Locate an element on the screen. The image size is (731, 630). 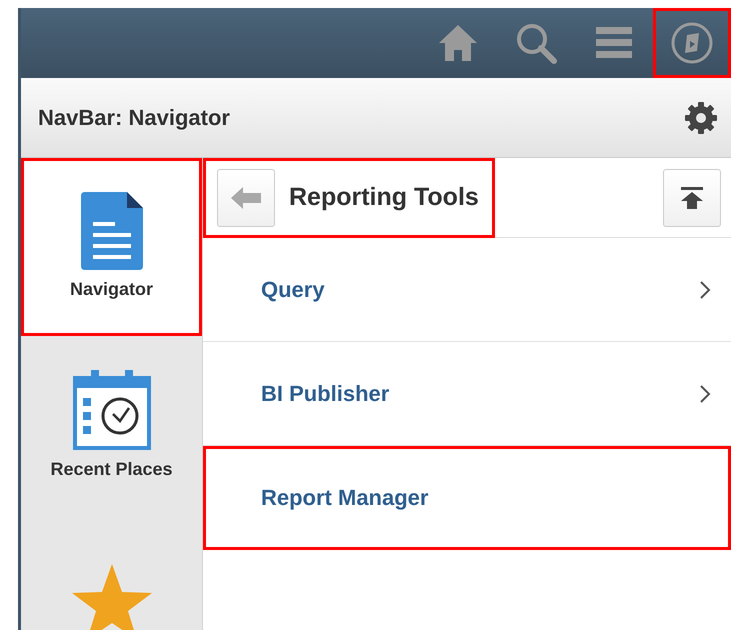
folder-title: Reporting Tools is located at coordinates (384, 197).